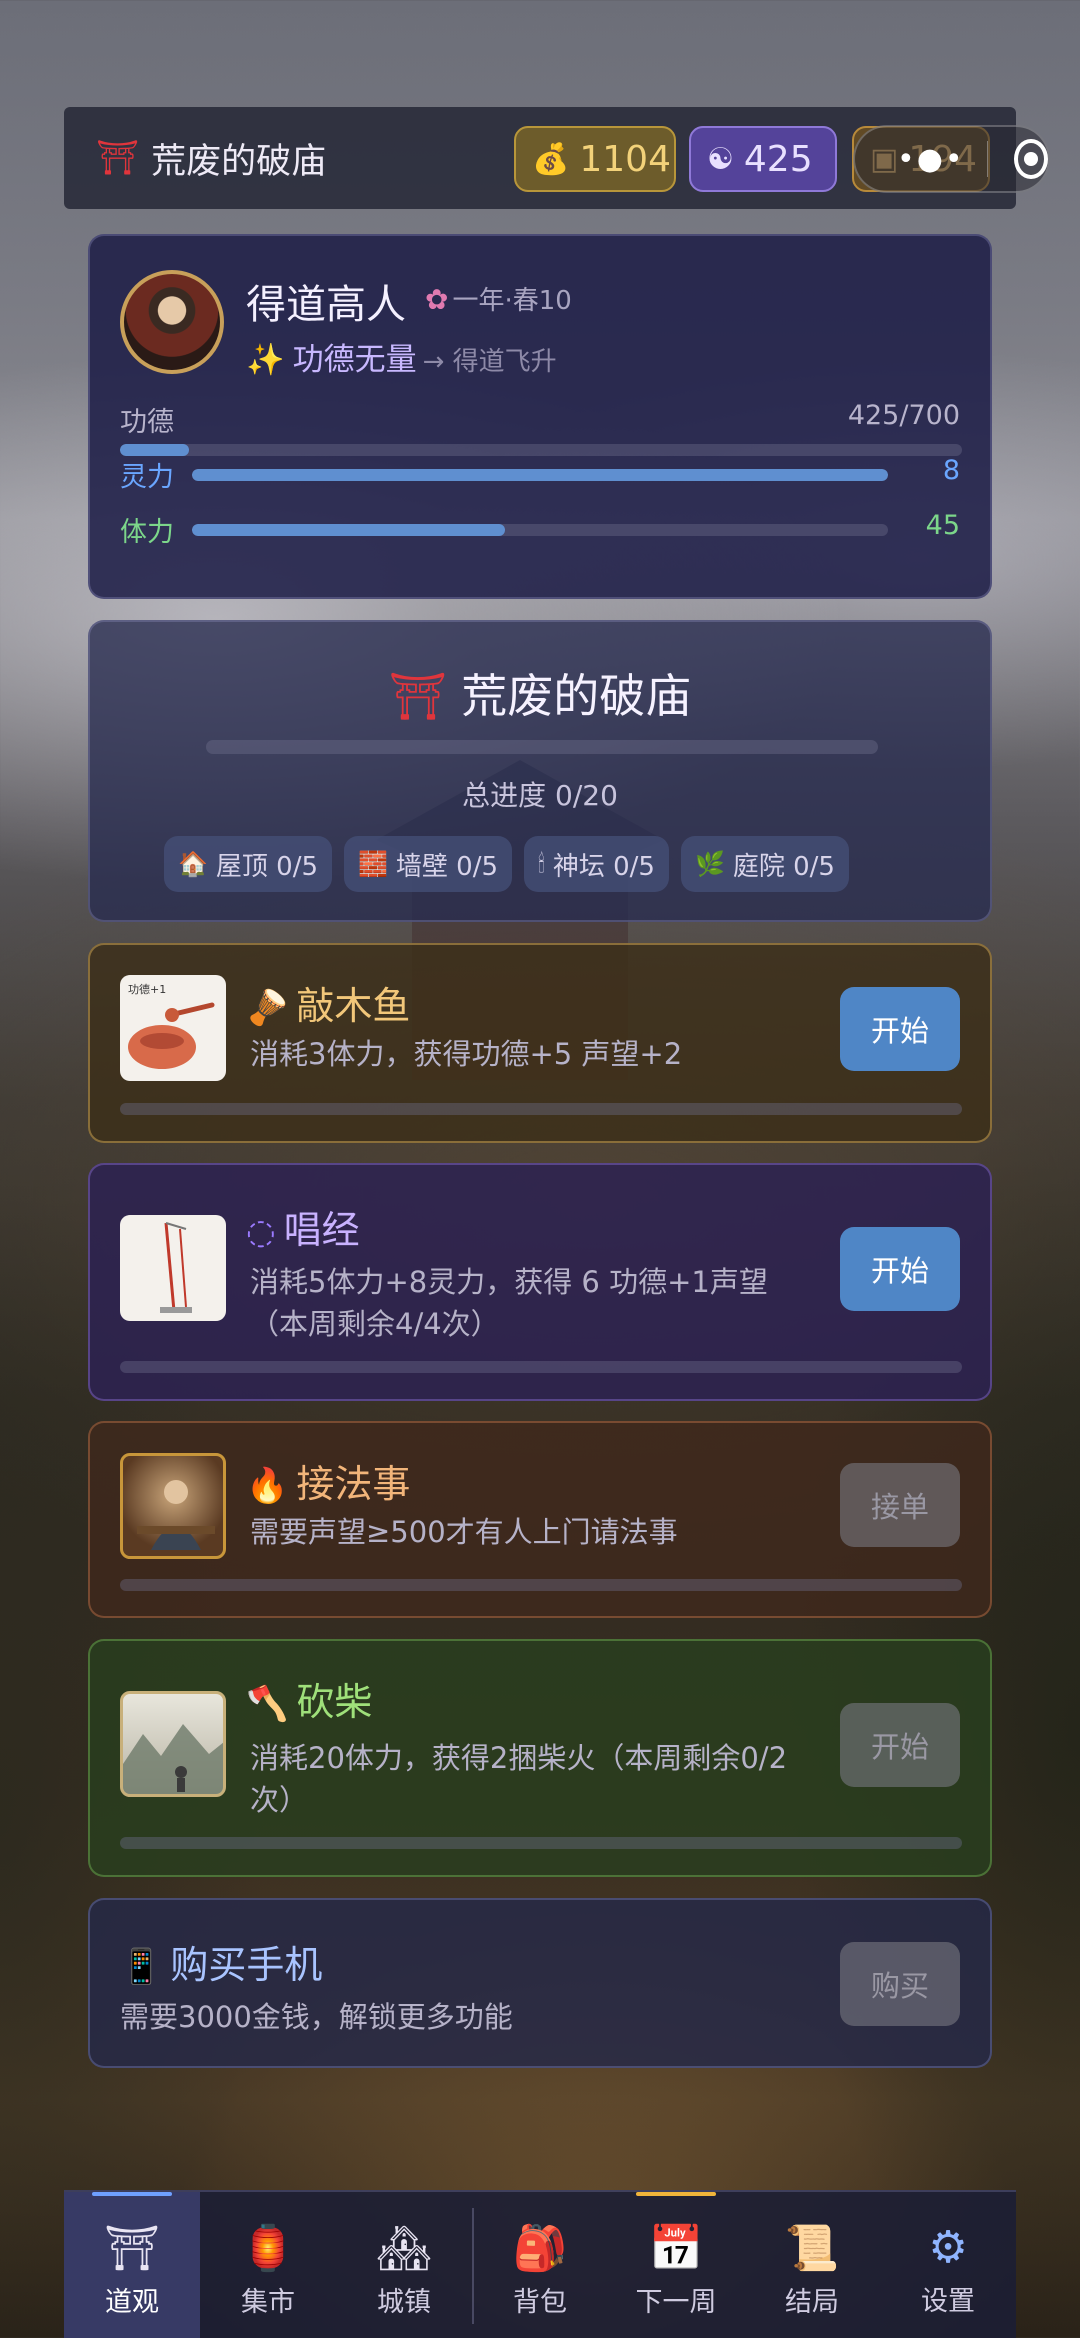 The image size is (1080, 2338). Describe the element at coordinates (931, 159) in the screenshot. I see `more-dots-icon: •●•` at that location.